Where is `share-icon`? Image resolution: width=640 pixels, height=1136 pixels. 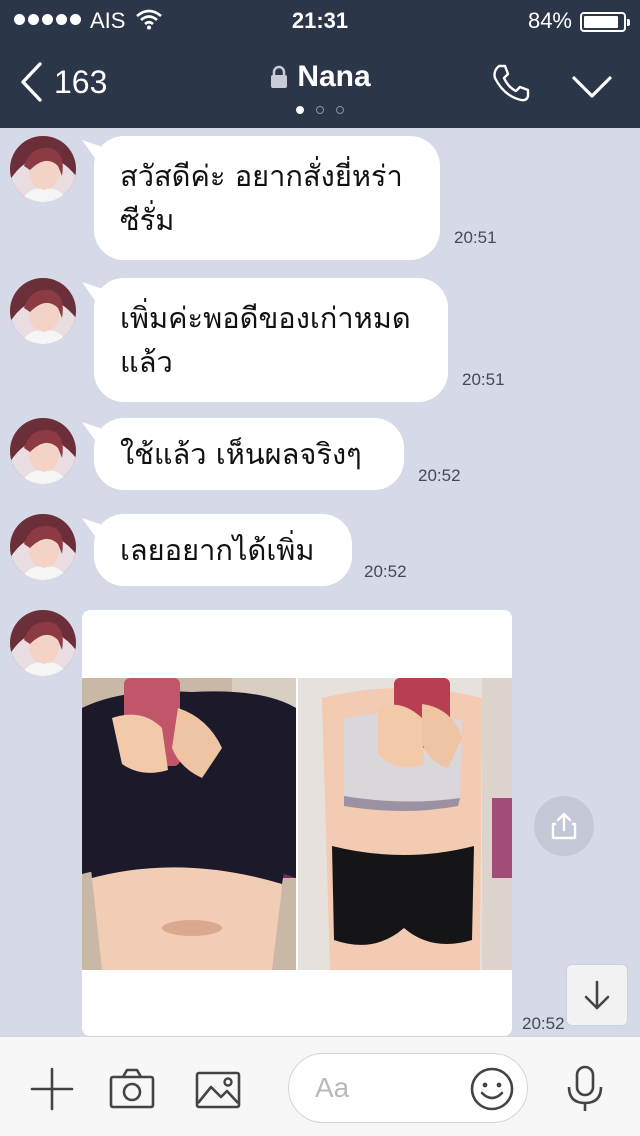
share-icon is located at coordinates (564, 826).